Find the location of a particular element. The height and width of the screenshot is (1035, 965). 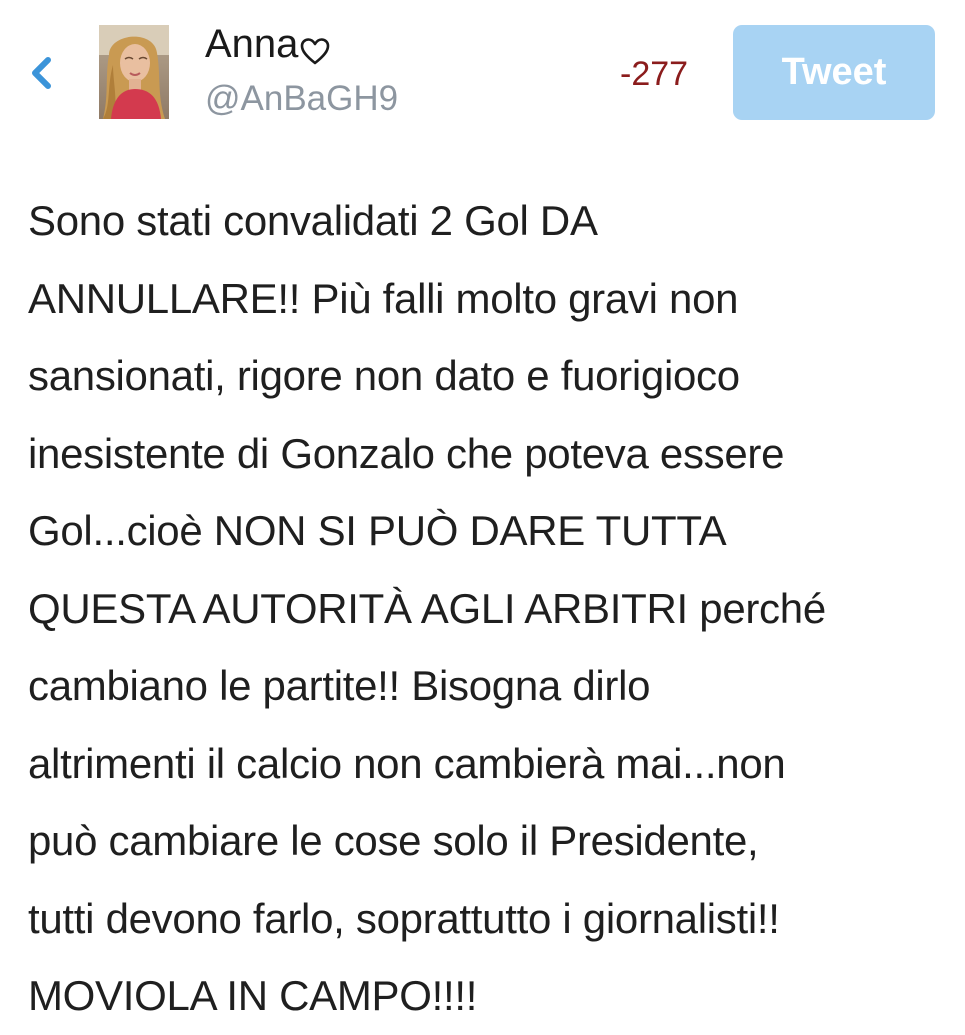

back-button is located at coordinates (42, 73).